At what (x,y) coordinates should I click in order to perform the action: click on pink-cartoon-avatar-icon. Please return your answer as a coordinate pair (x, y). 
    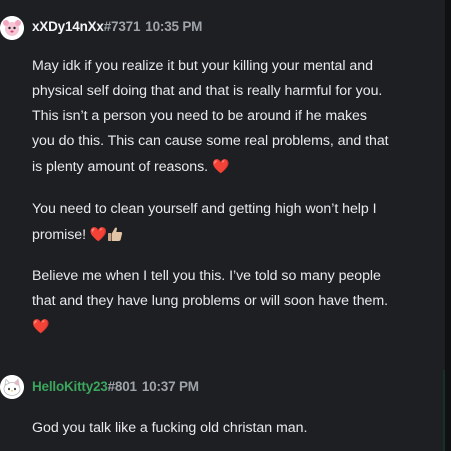
    Looking at the image, I should click on (12, 28).